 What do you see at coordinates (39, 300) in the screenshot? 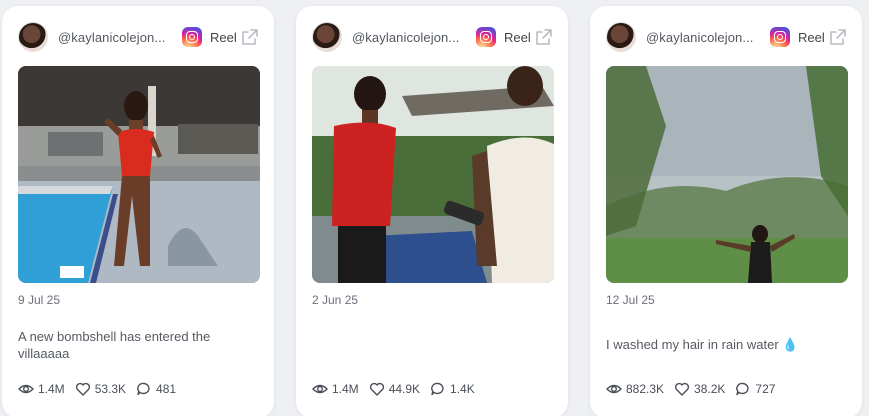
I see `post-date: 9 Jul 25` at bounding box center [39, 300].